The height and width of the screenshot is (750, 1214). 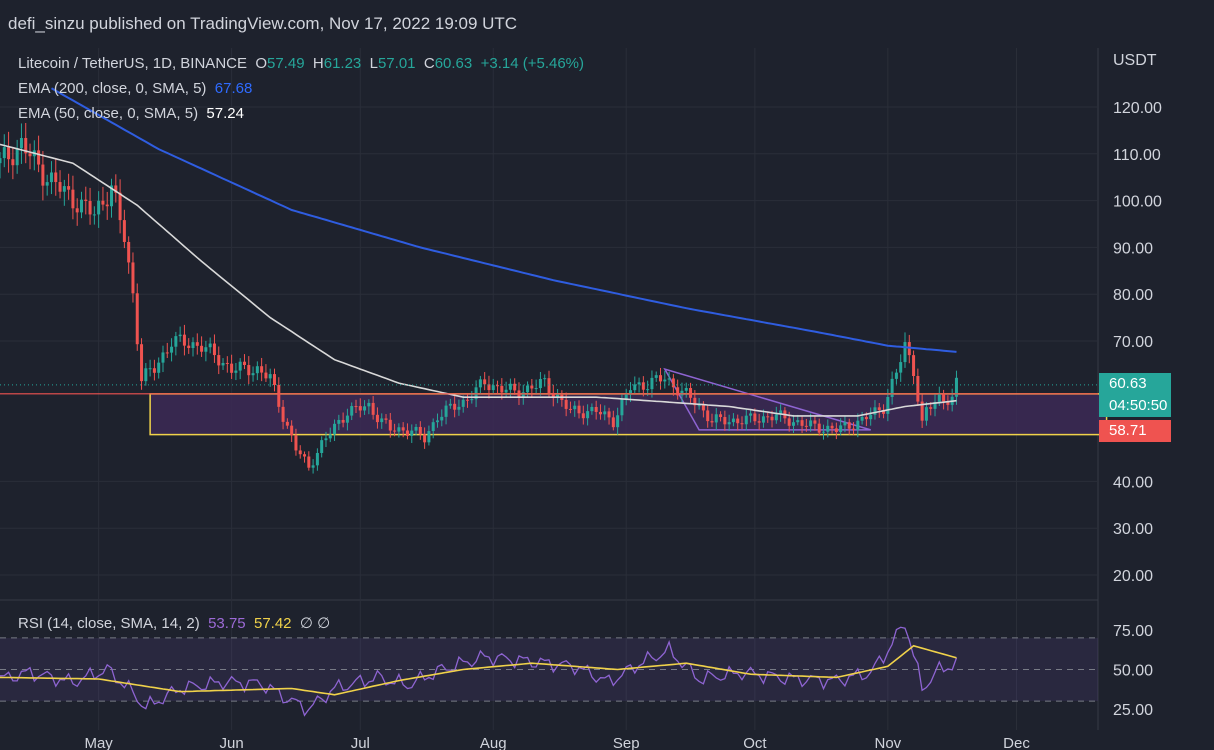 What do you see at coordinates (360, 742) in the screenshot?
I see `month-tick-jul: Jul` at bounding box center [360, 742].